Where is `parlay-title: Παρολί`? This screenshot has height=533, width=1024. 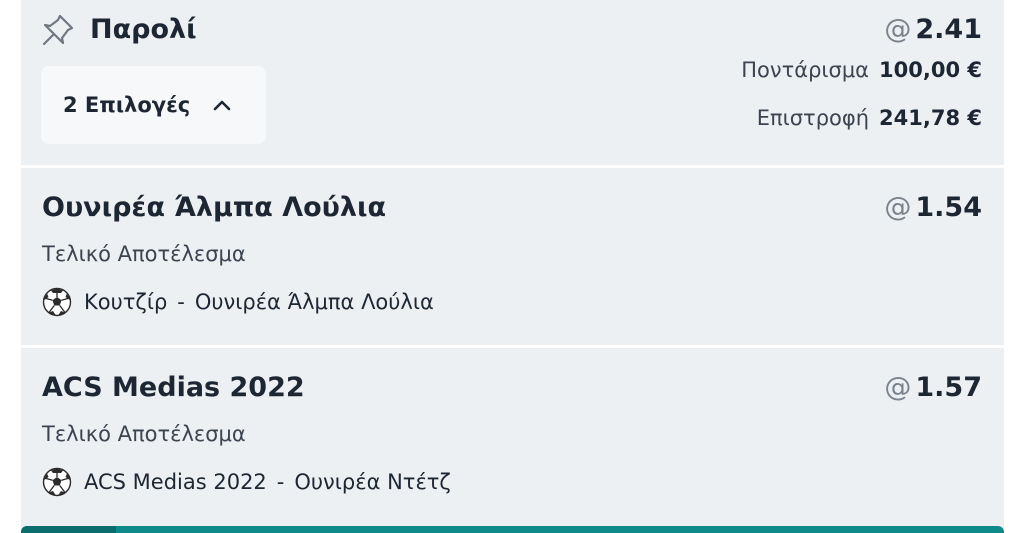 parlay-title: Παρολί is located at coordinates (143, 29).